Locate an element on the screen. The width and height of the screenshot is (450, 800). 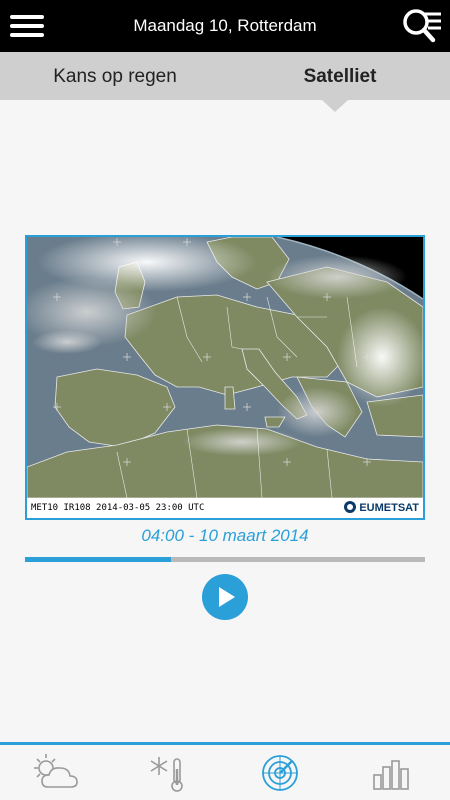
page-title: Maandag 10, Rotterdam is located at coordinates (225, 25).